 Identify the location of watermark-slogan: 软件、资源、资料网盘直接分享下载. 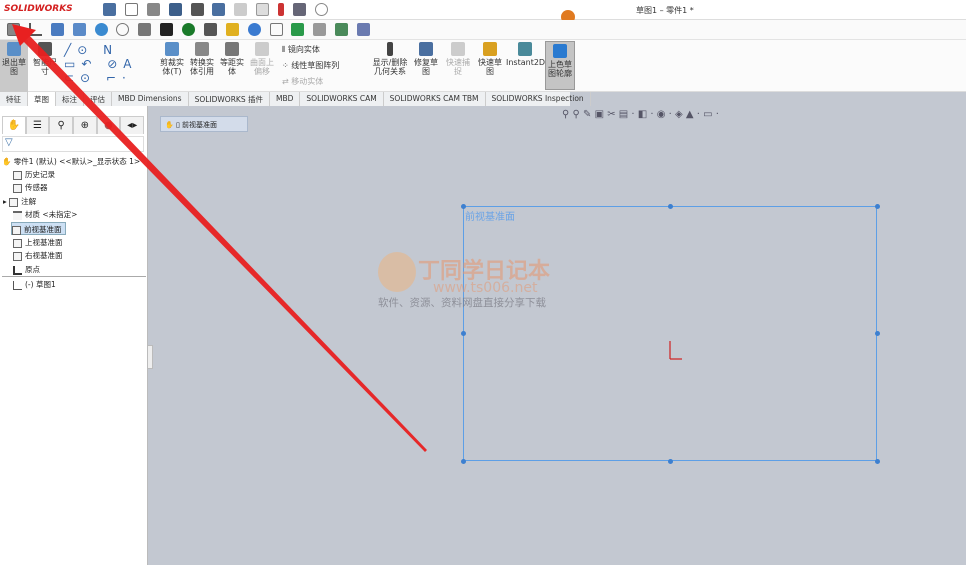
(462, 303).